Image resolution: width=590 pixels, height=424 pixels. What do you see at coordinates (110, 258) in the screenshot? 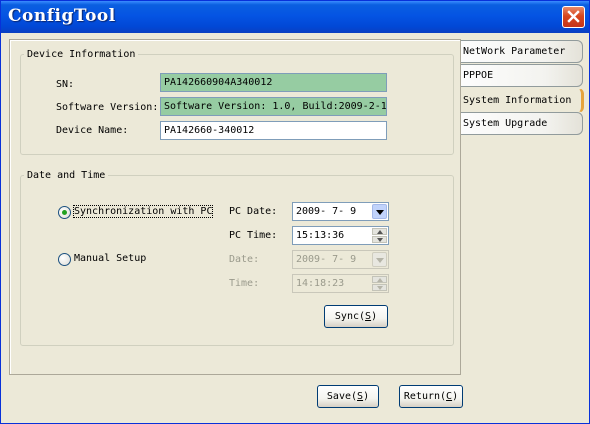
I see `manual-setup-label: Manual Setup` at bounding box center [110, 258].